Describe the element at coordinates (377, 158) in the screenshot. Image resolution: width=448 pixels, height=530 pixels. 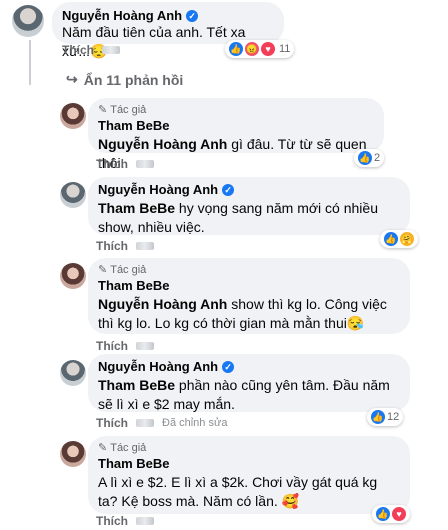
I see `reaction-count: 2` at that location.